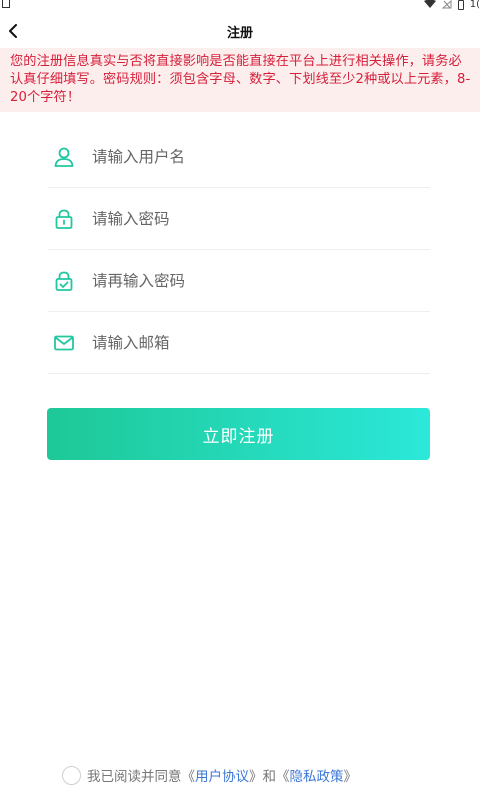  Describe the element at coordinates (64, 157) in the screenshot. I see `user-icon` at that location.